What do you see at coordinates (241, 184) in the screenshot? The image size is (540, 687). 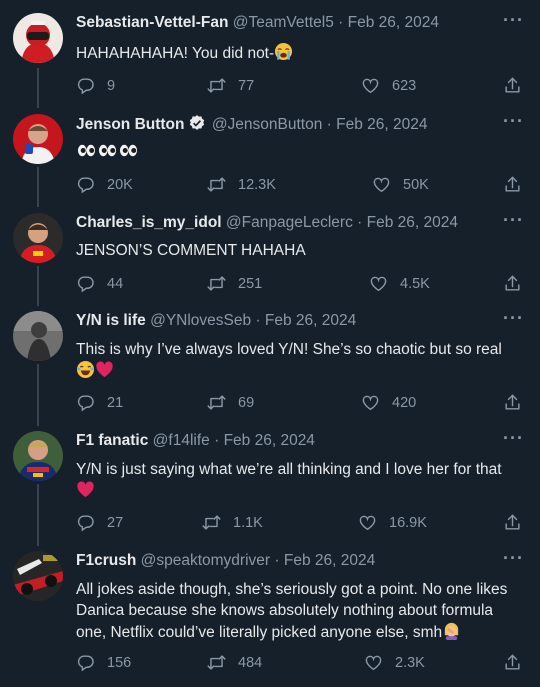 I see `retweet-button: 12.3K` at bounding box center [241, 184].